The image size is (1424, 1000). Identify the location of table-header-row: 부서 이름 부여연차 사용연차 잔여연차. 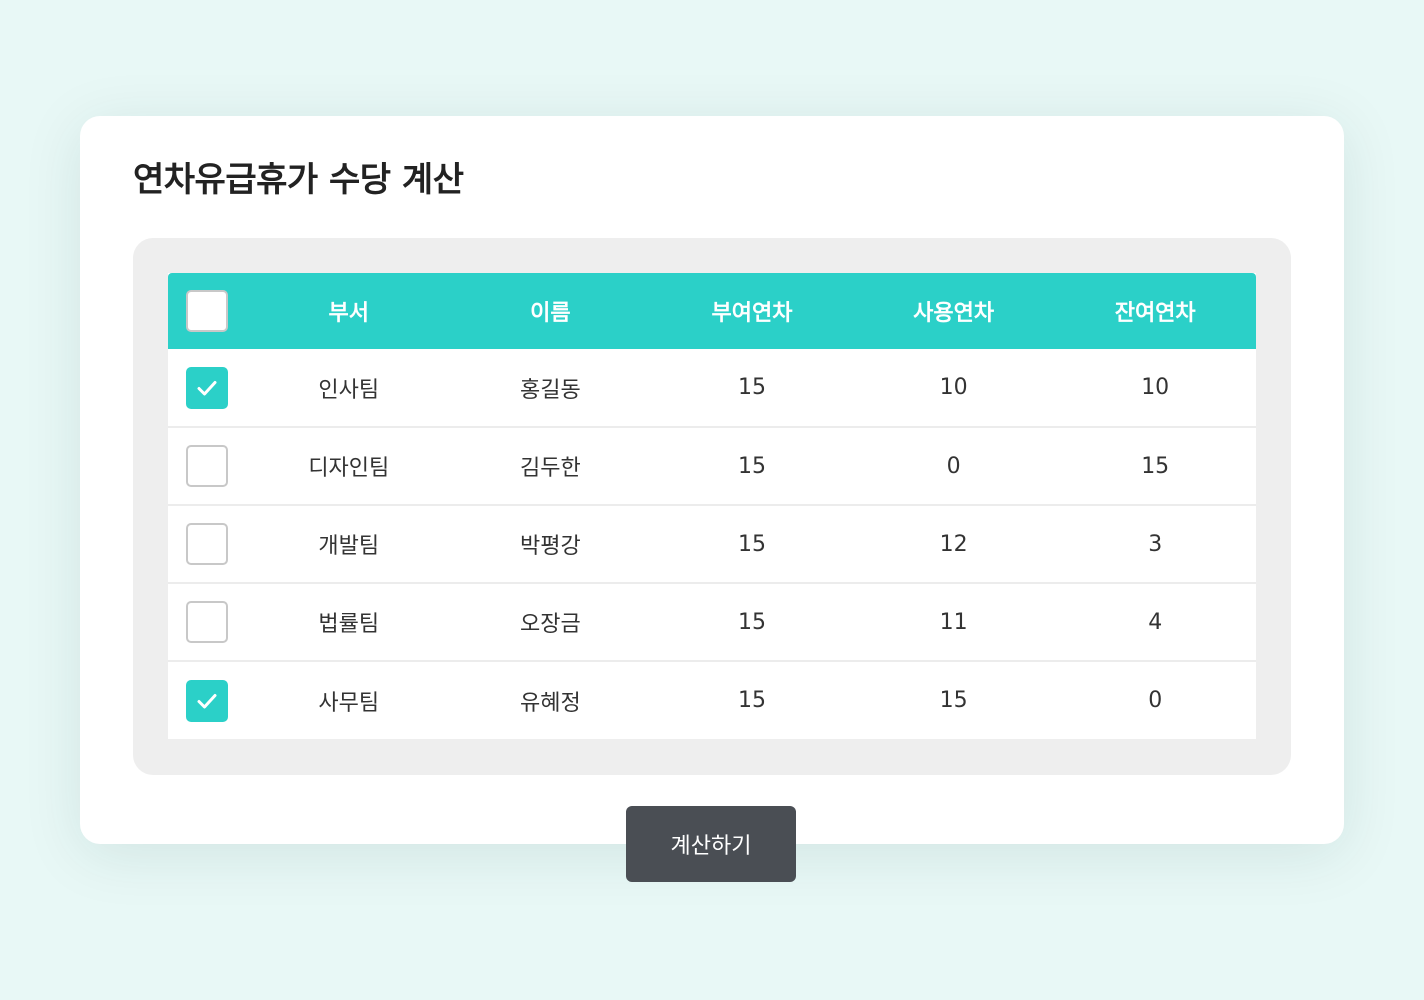
(712, 311).